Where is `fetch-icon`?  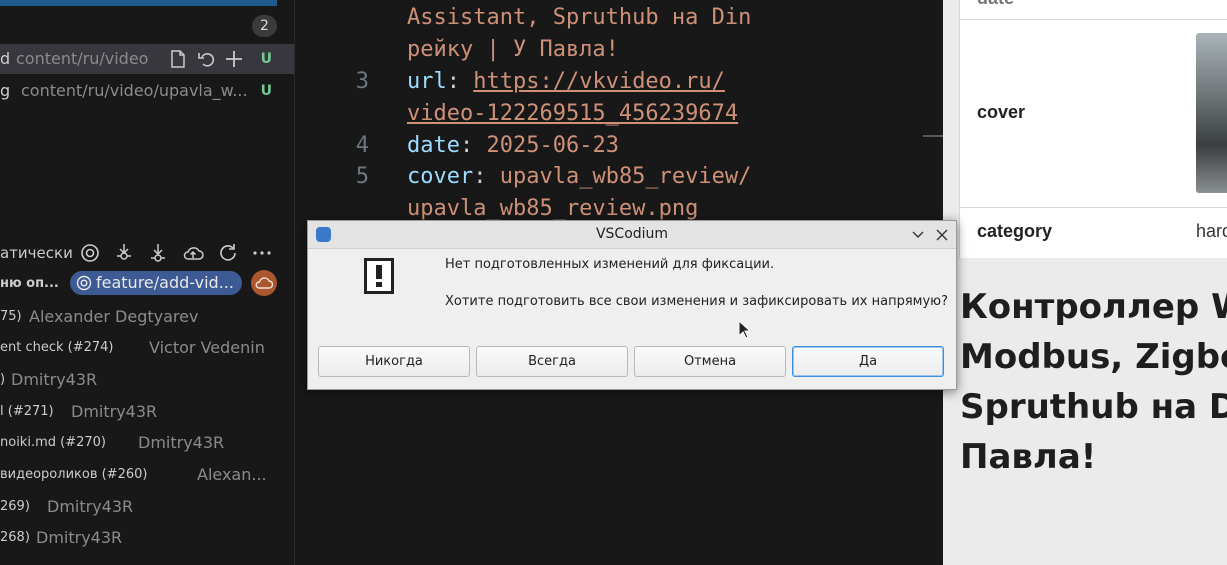
fetch-icon is located at coordinates (124, 257).